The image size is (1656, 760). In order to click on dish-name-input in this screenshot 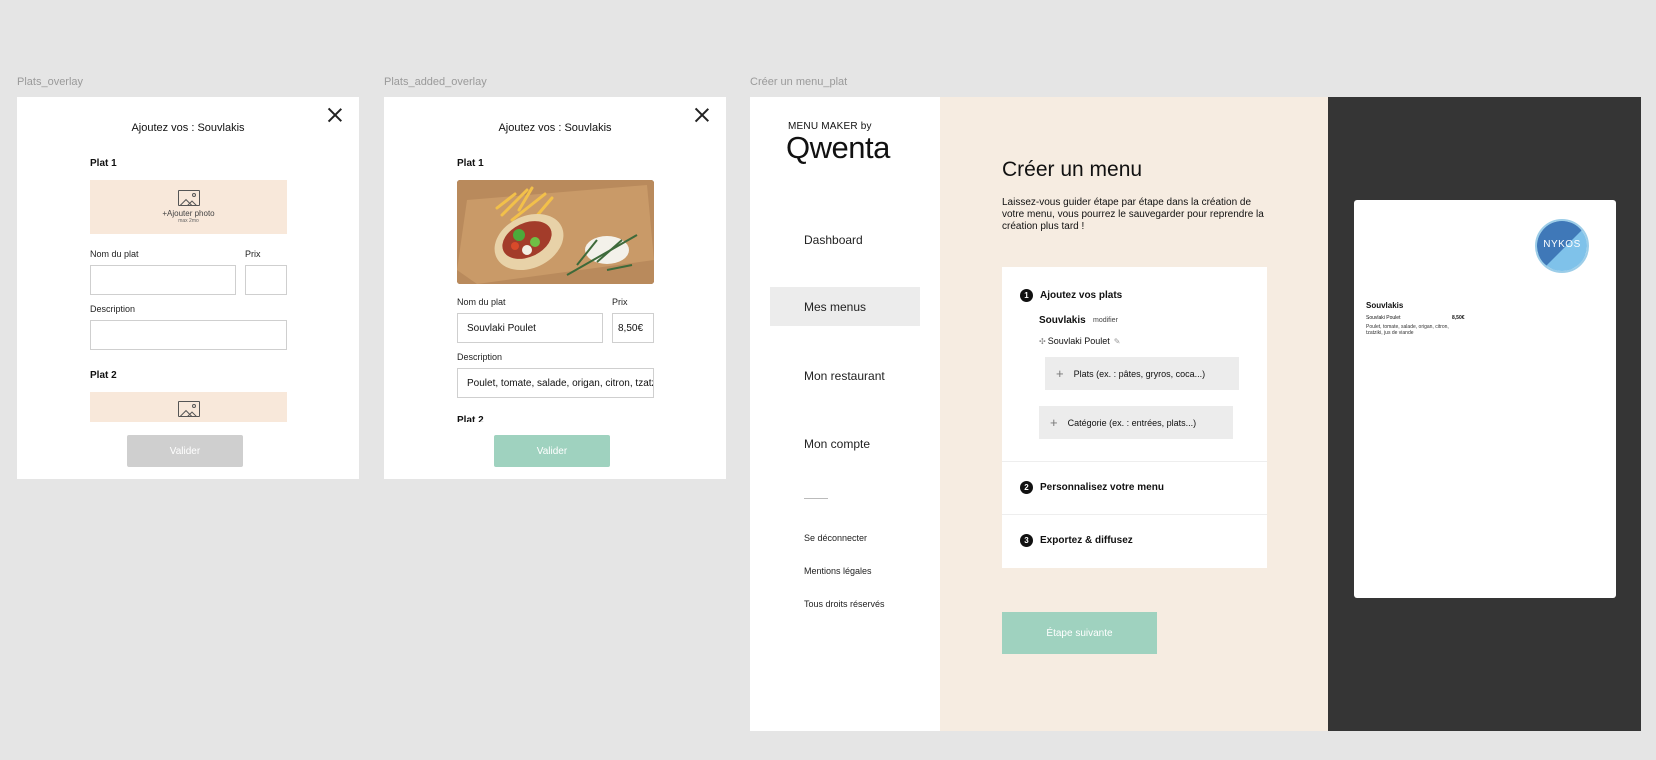, I will do `click(163, 280)`.